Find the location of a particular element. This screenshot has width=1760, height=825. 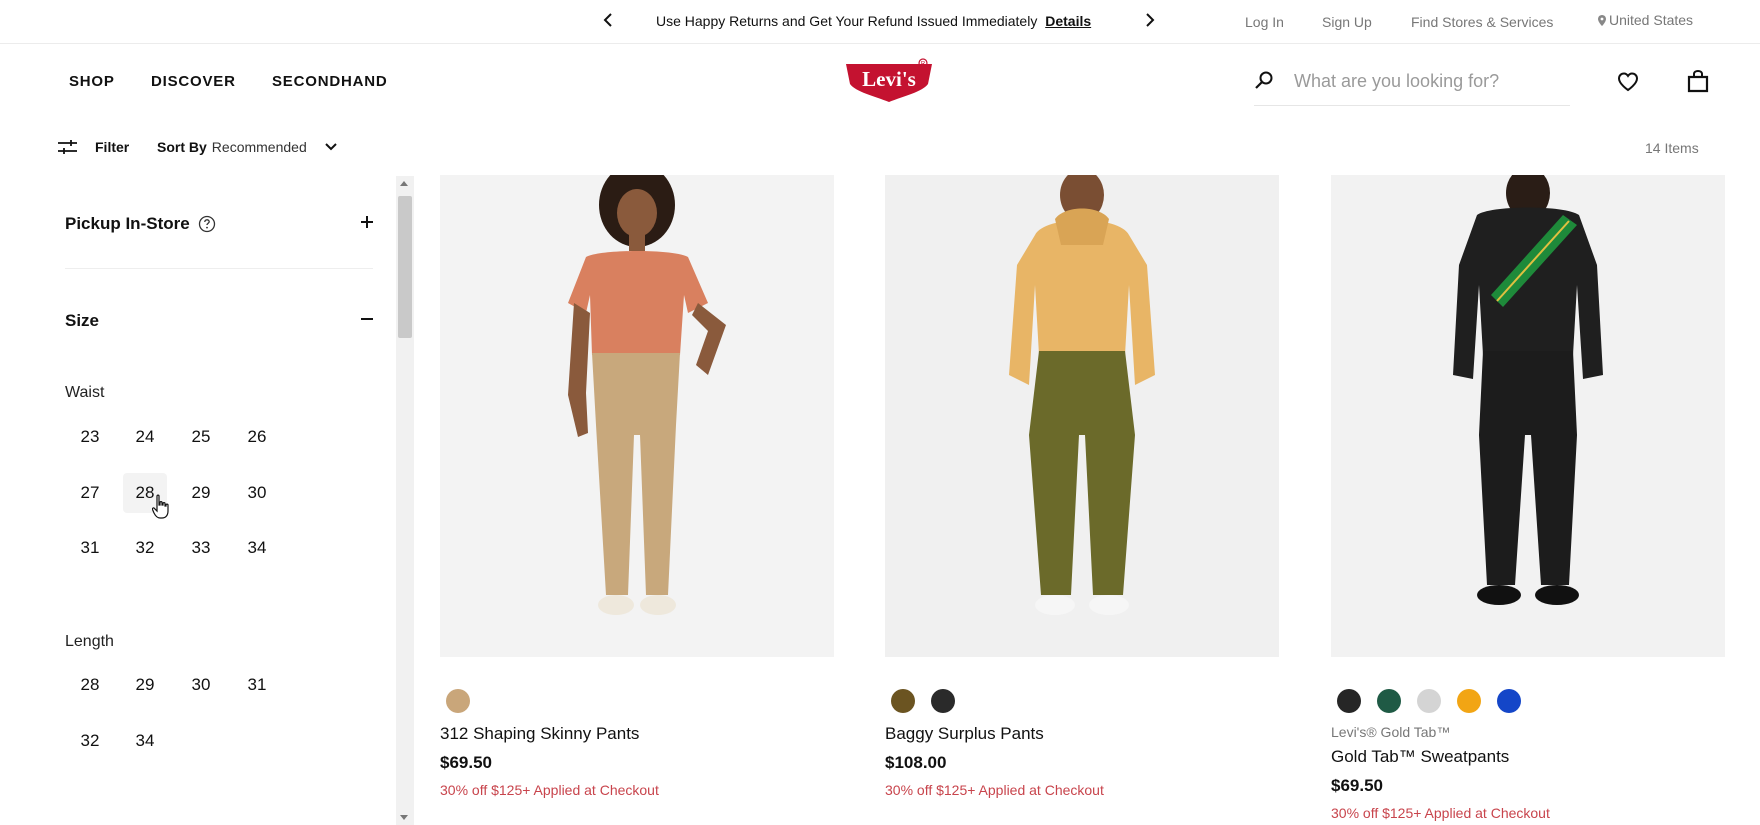

scroll-down-arrow-icon is located at coordinates (404, 817).